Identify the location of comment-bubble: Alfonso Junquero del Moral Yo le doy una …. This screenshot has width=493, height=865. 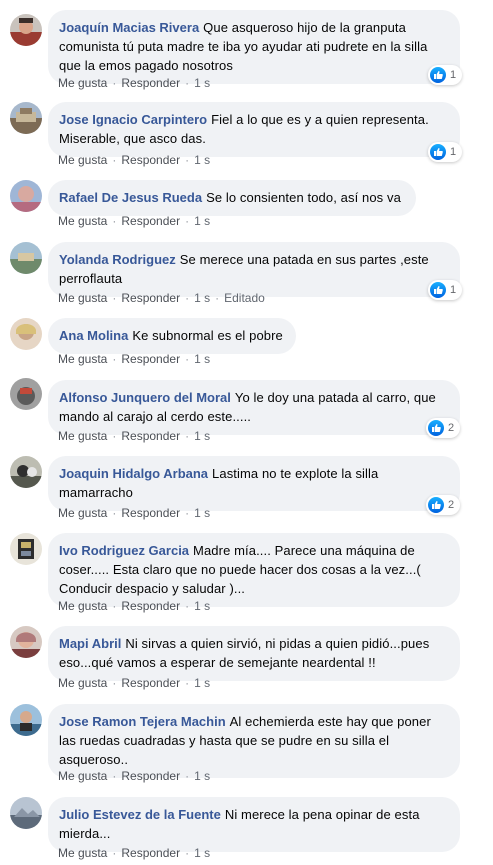
(254, 407).